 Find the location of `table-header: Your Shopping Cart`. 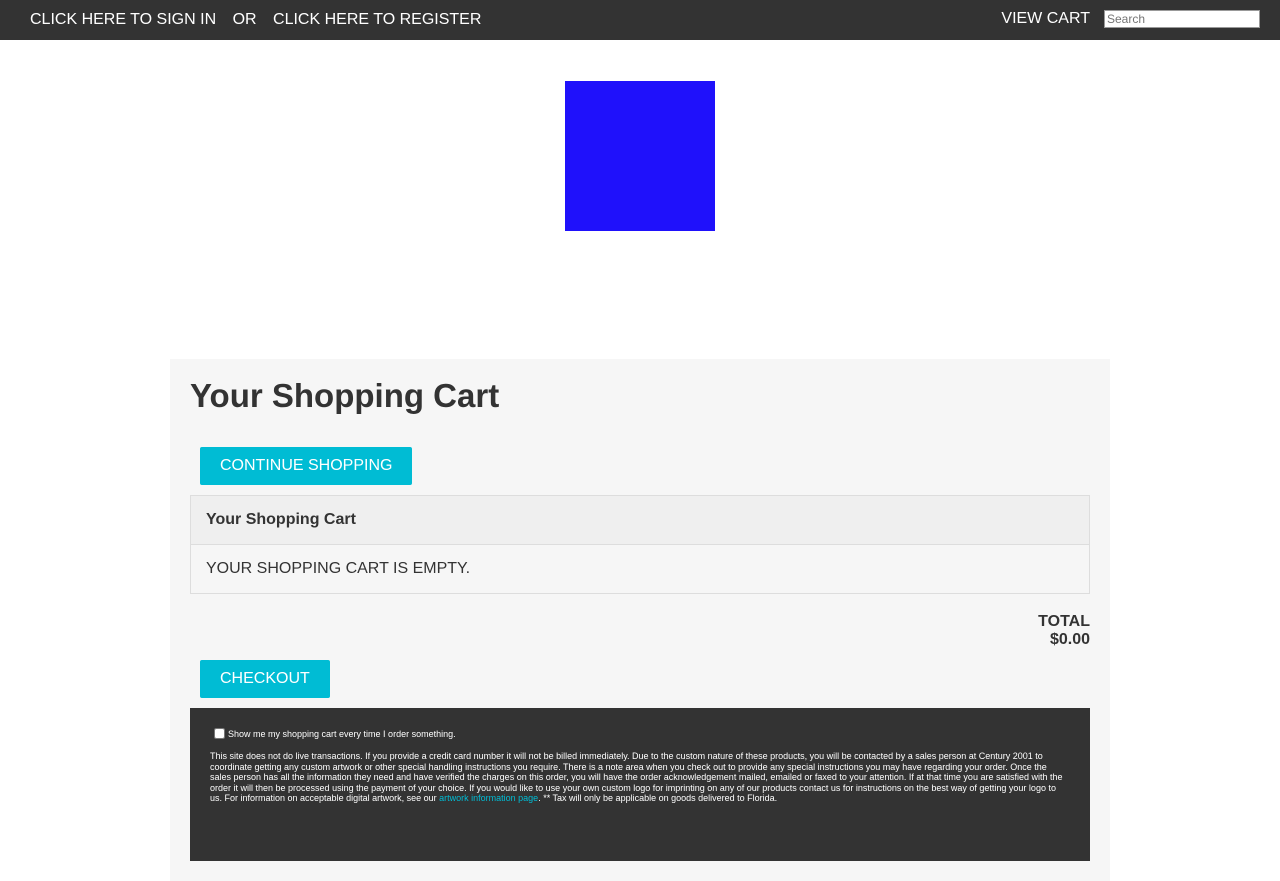

table-header: Your Shopping Cart is located at coordinates (640, 520).